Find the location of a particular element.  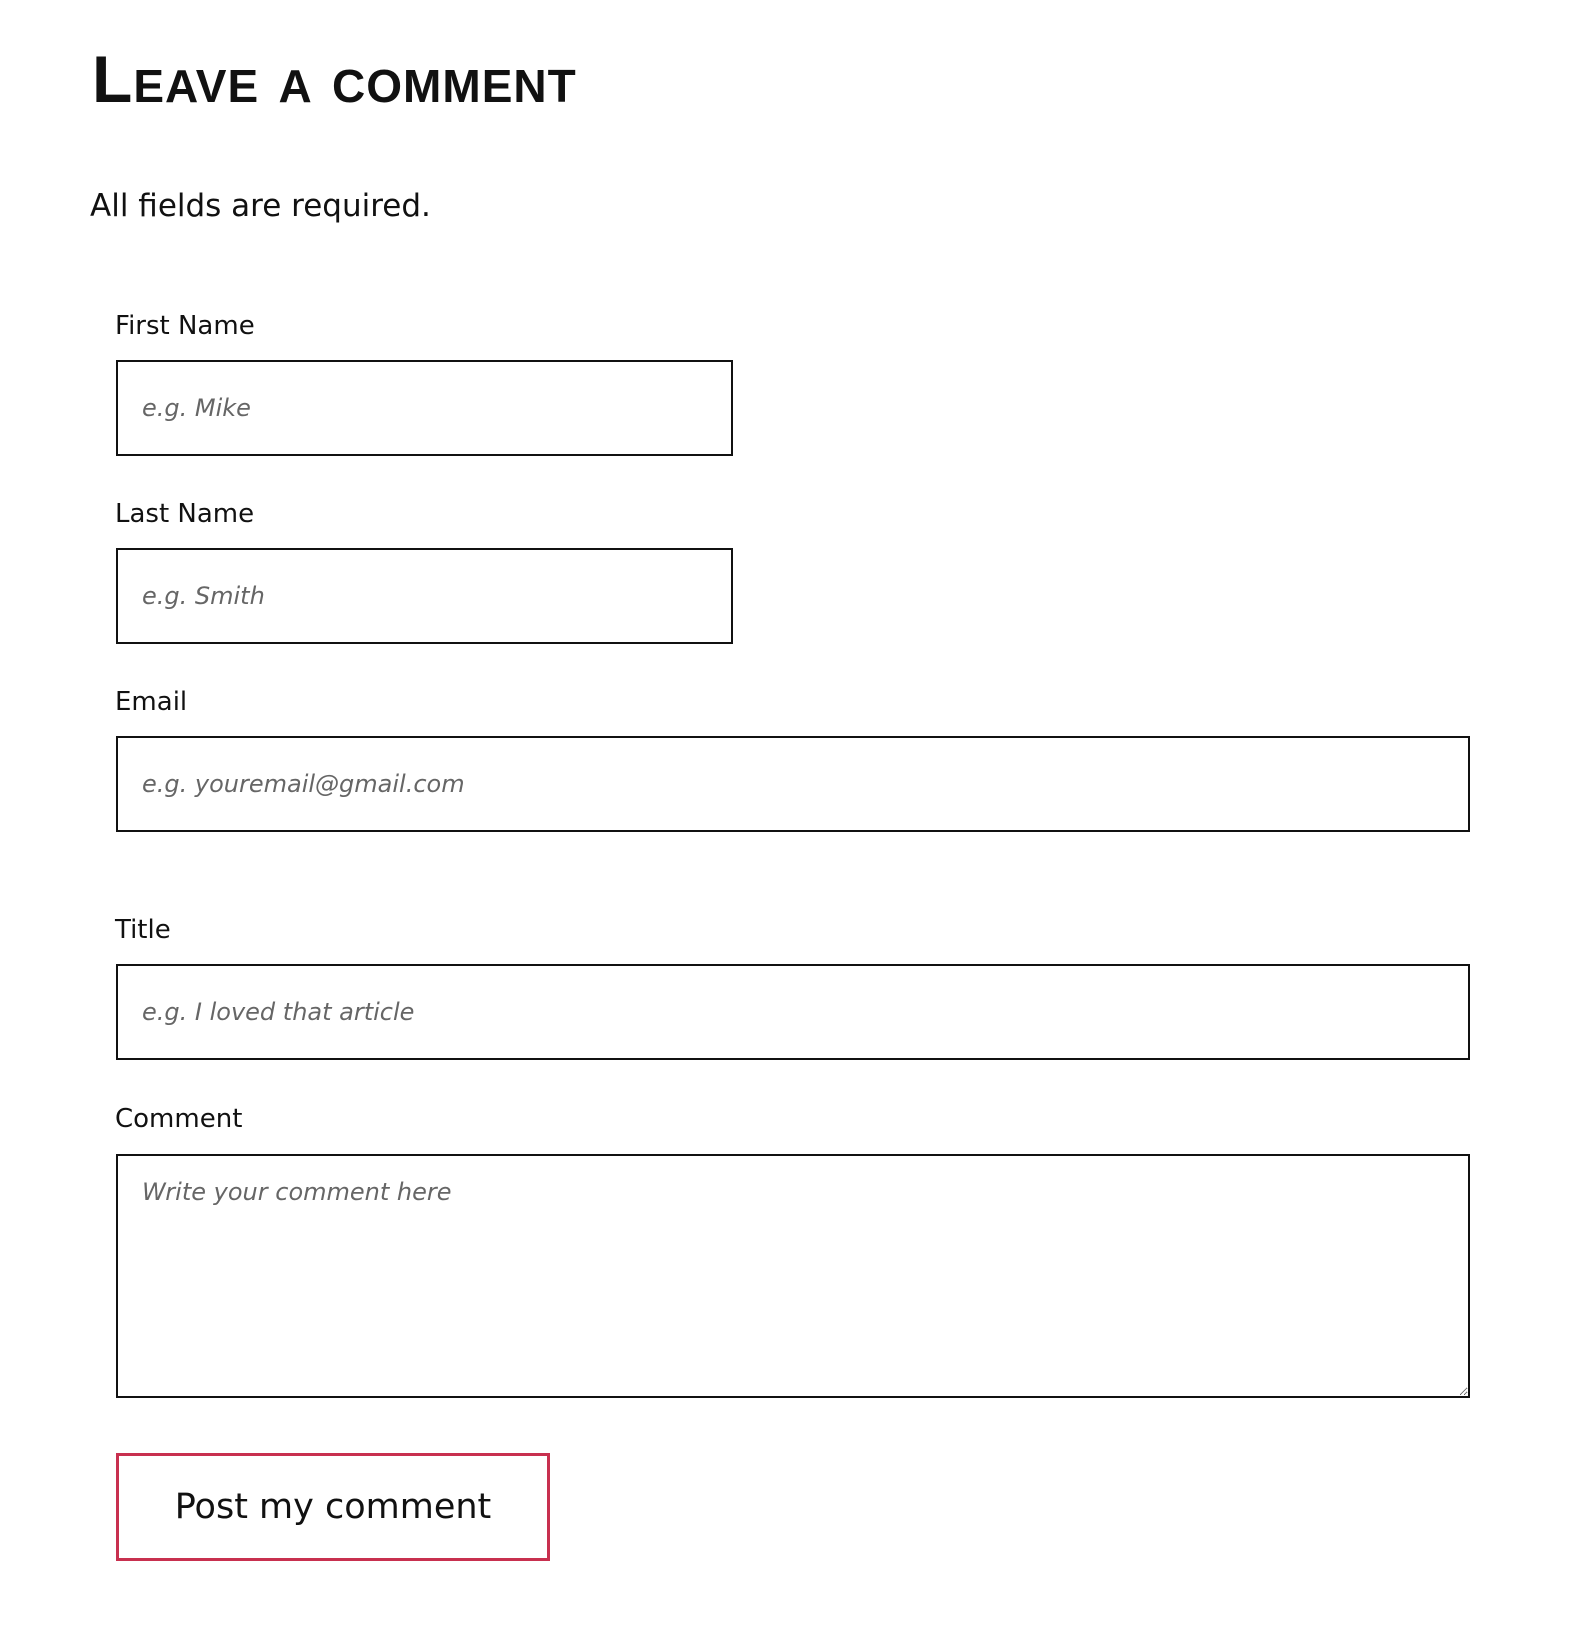

title-input is located at coordinates (793, 1012).